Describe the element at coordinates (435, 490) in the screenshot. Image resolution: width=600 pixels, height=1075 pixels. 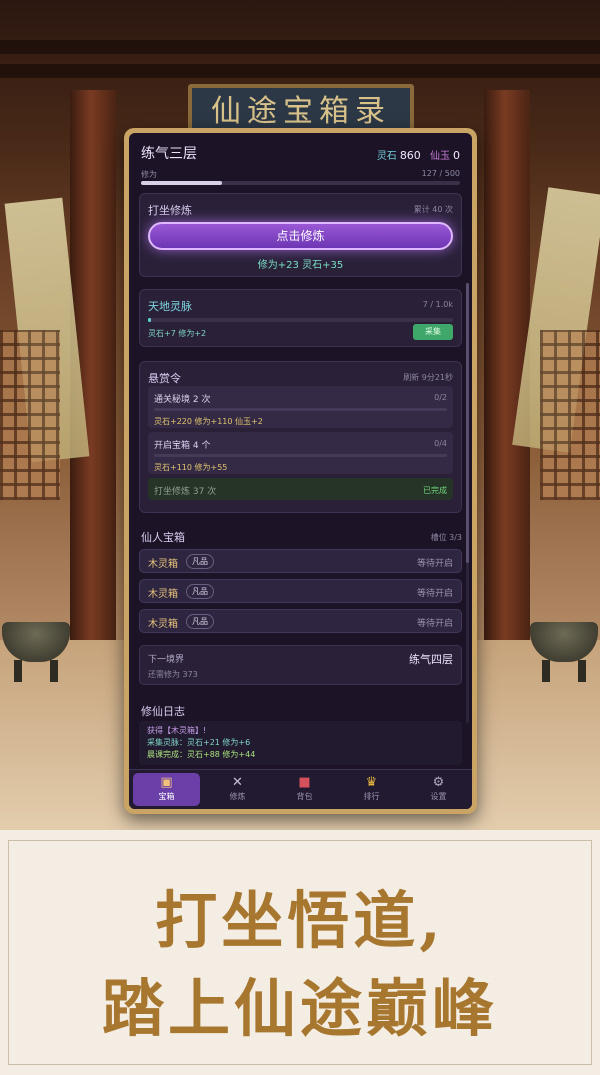
I see `quest-status: 已完成` at that location.